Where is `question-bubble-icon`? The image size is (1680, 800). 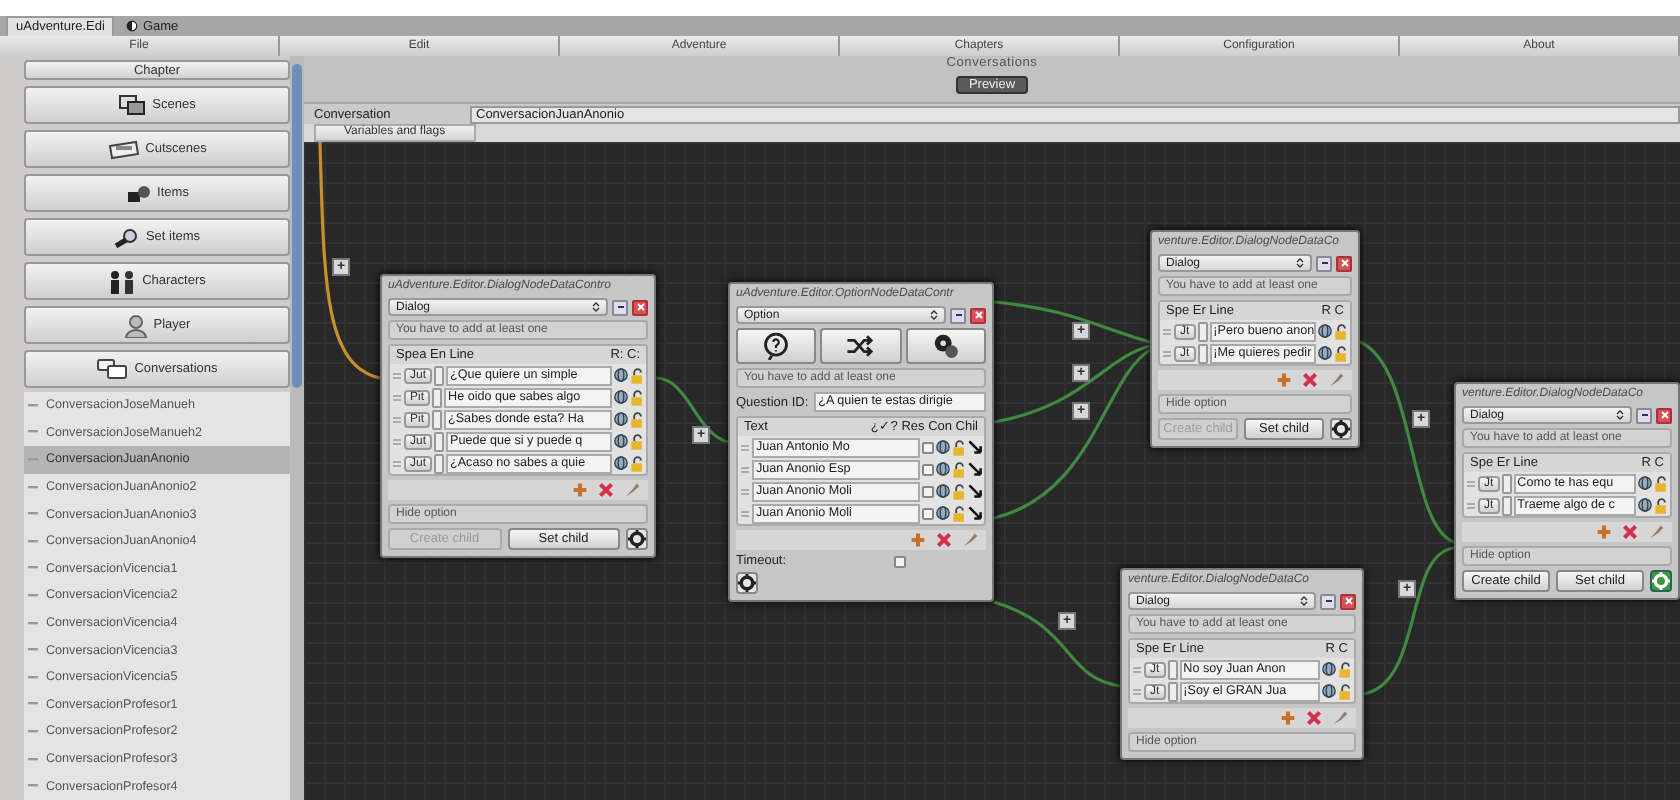 question-bubble-icon is located at coordinates (776, 346).